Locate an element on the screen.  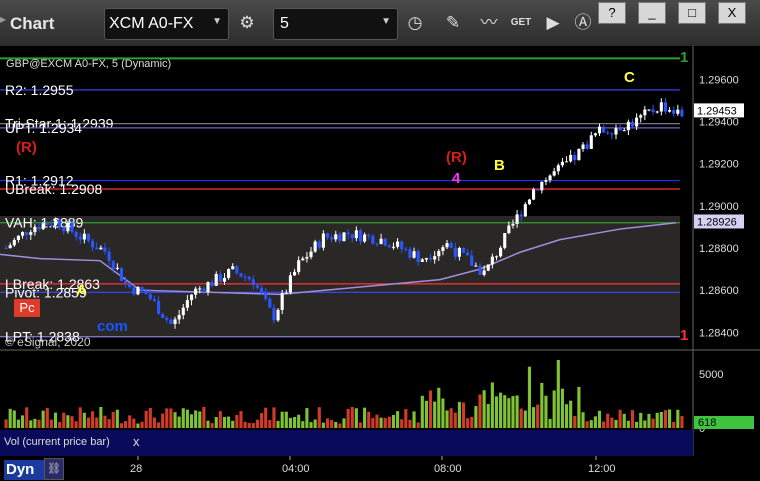
marker-label: 1 is located at coordinates (684, 335).